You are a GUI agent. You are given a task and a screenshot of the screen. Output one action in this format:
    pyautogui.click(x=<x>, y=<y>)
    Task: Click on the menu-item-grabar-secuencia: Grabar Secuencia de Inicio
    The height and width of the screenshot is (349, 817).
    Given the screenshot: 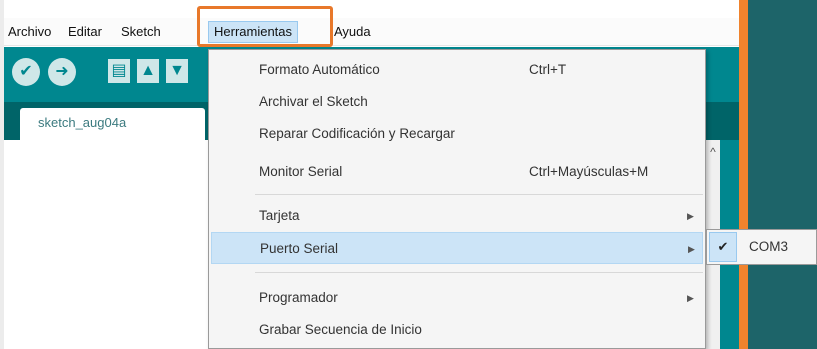 What is the action you would take?
    pyautogui.click(x=457, y=330)
    